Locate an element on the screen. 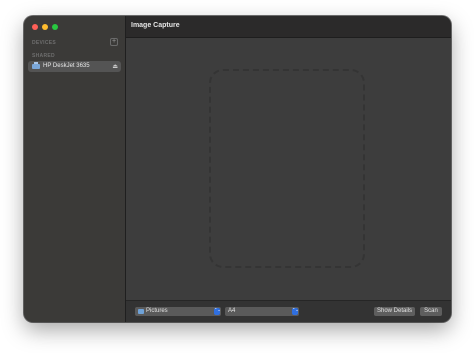 The width and height of the screenshot is (474, 353). window-controls is located at coordinates (45, 27).